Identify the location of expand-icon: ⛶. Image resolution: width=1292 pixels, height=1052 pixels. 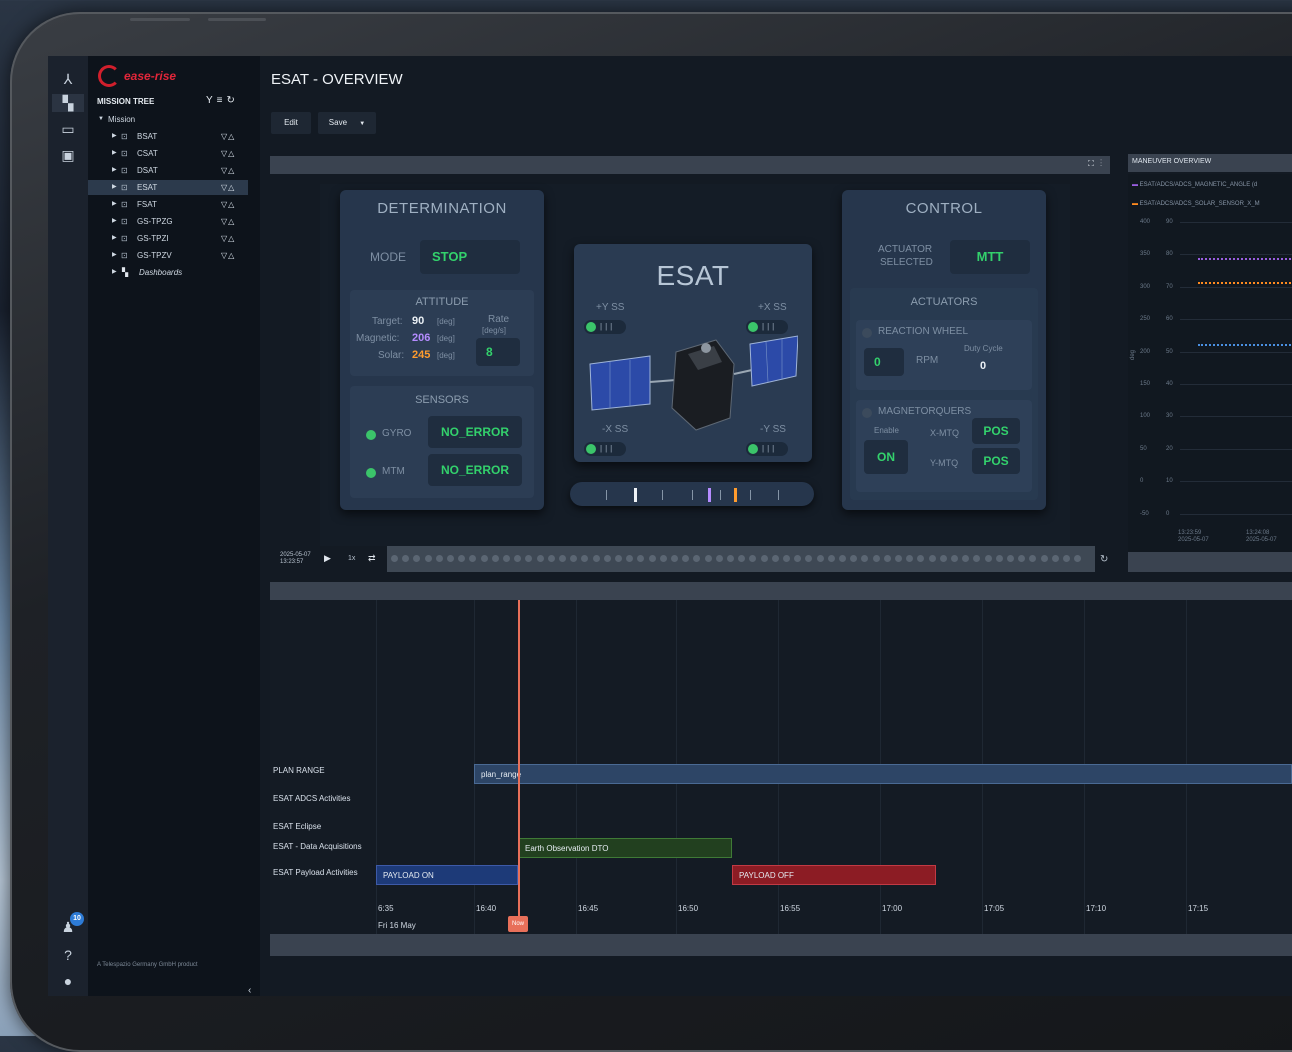
(1092, 163).